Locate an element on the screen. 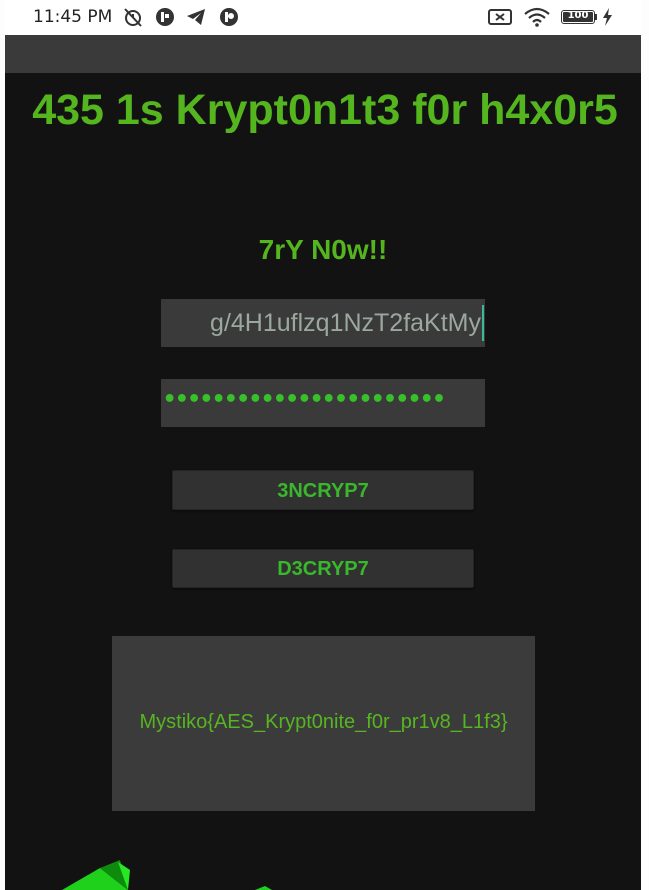 The height and width of the screenshot is (890, 649). decrypt-button: D3CRYP7 is located at coordinates (323, 568).